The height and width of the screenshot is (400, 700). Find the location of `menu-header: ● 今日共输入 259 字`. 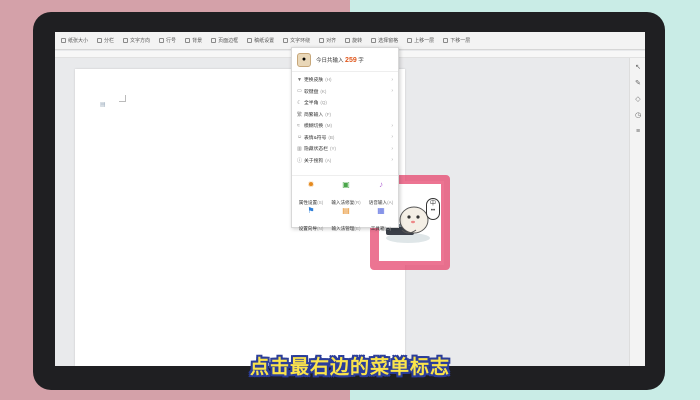

menu-header: ● 今日共输入 259 字 is located at coordinates (345, 60).